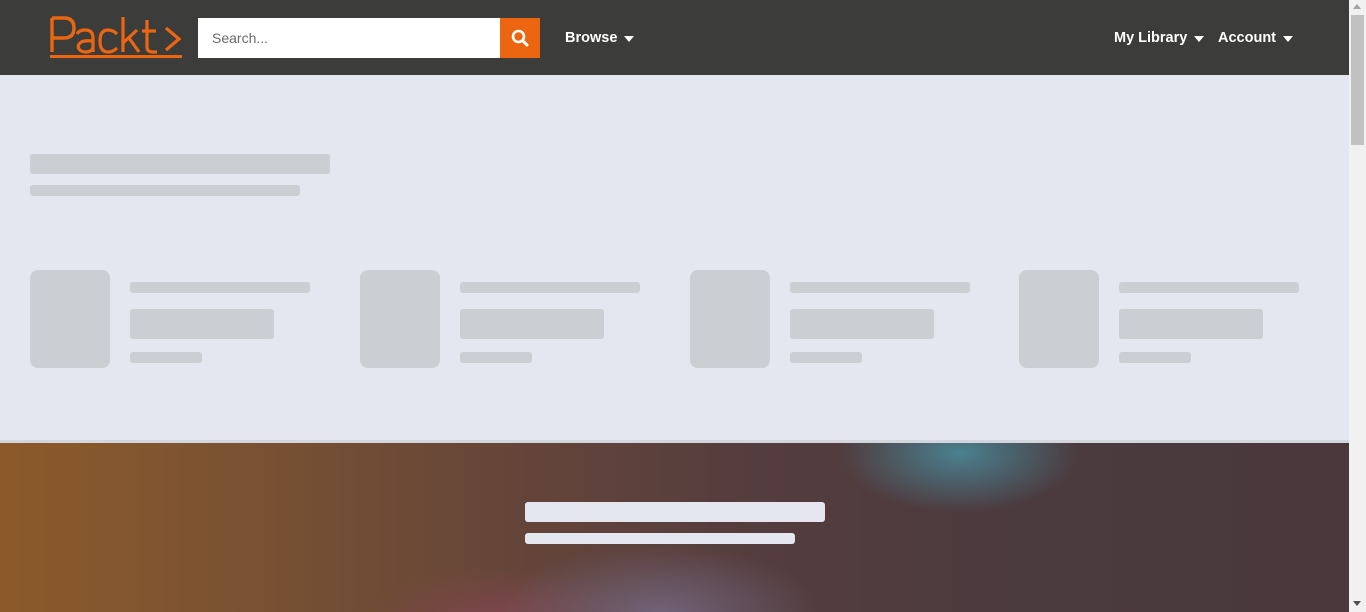 Image resolution: width=1366 pixels, height=612 pixels. I want to click on skeleton-hero-title, so click(675, 512).